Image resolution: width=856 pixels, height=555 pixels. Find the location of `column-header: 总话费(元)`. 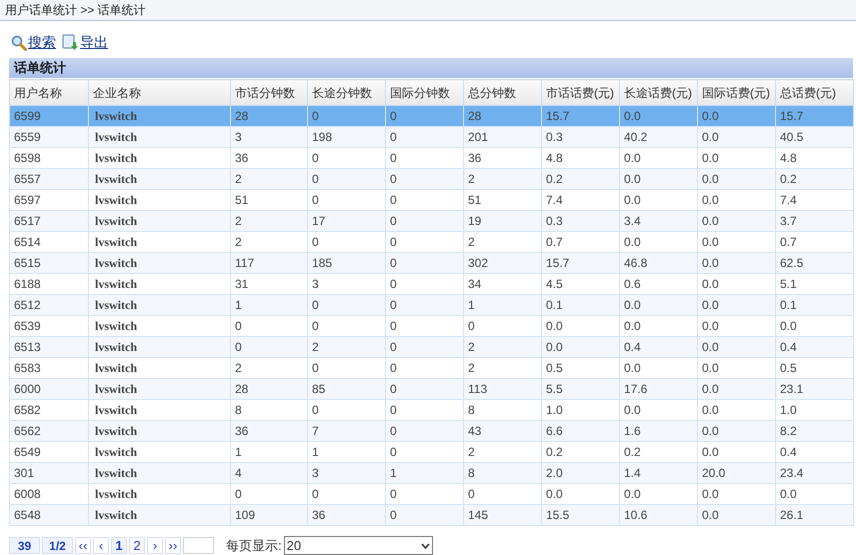

column-header: 总话费(元) is located at coordinates (815, 93).